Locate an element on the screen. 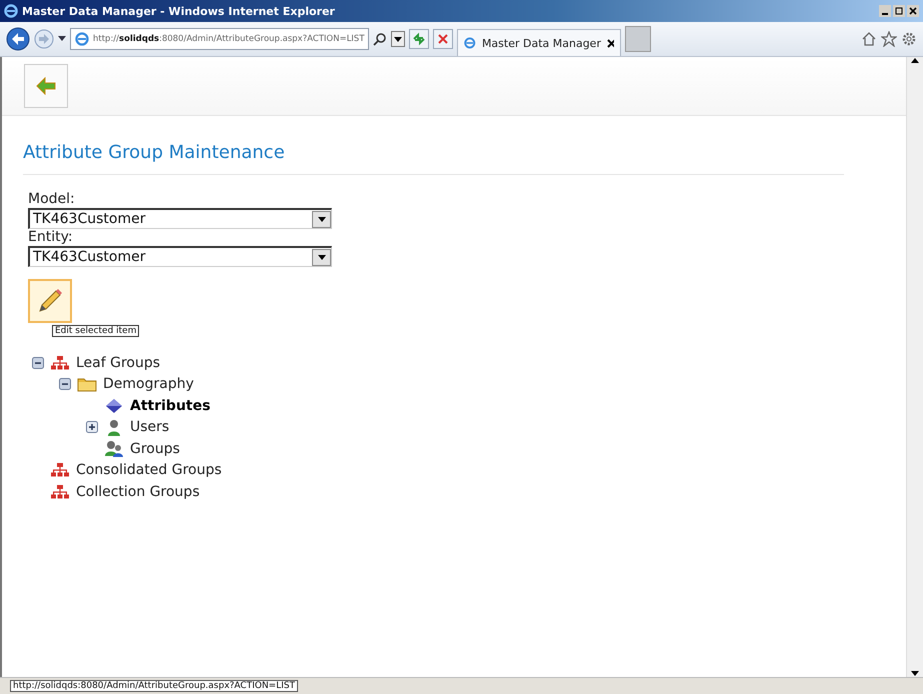 The image size is (923, 694). people-icon is located at coordinates (114, 449).